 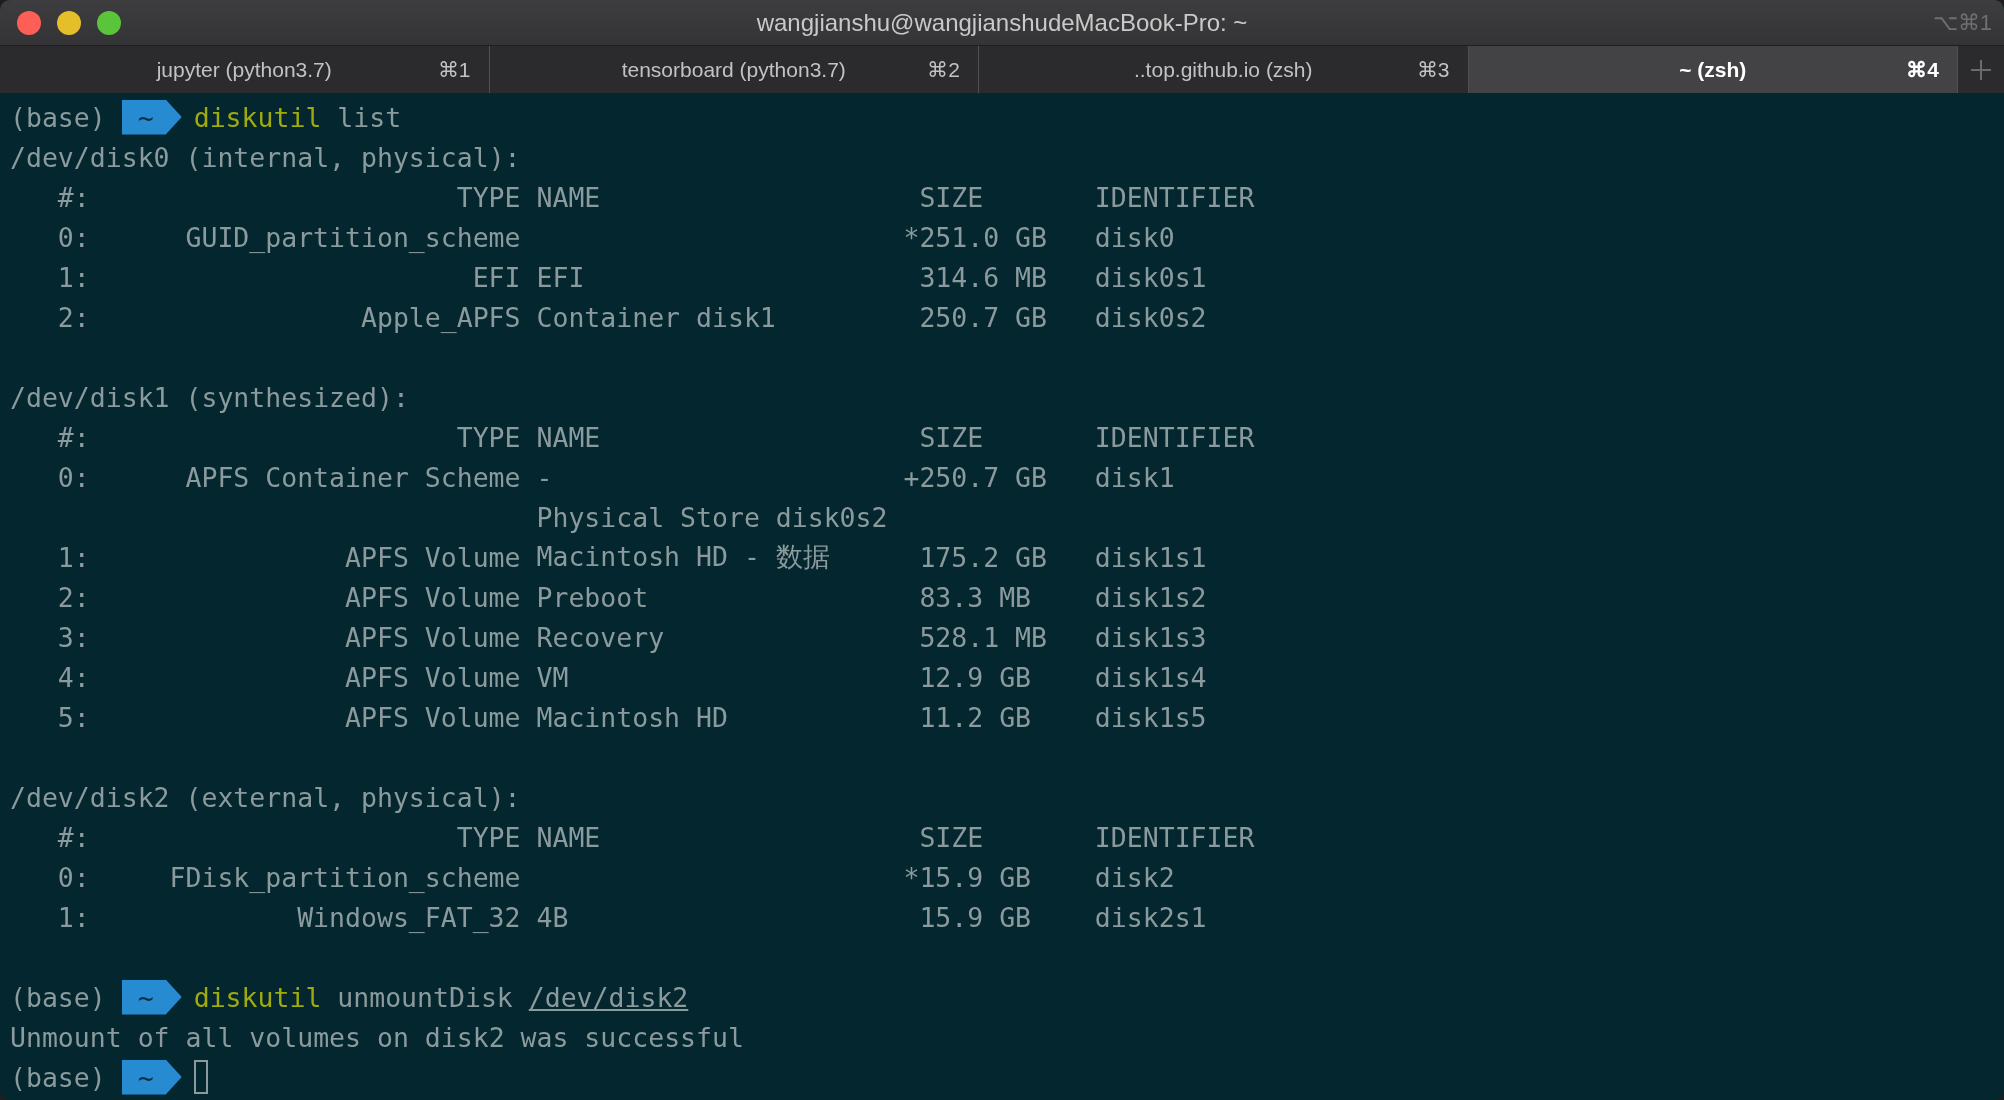 What do you see at coordinates (1150, 277) in the screenshot?
I see `table-cell: disk0s1` at bounding box center [1150, 277].